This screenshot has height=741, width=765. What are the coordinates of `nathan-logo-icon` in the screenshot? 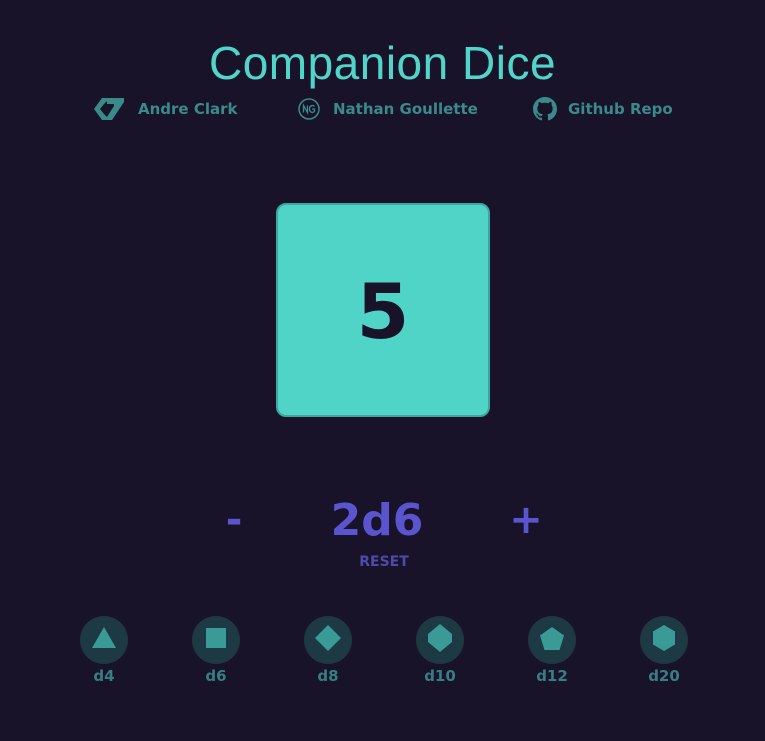 It's located at (309, 109).